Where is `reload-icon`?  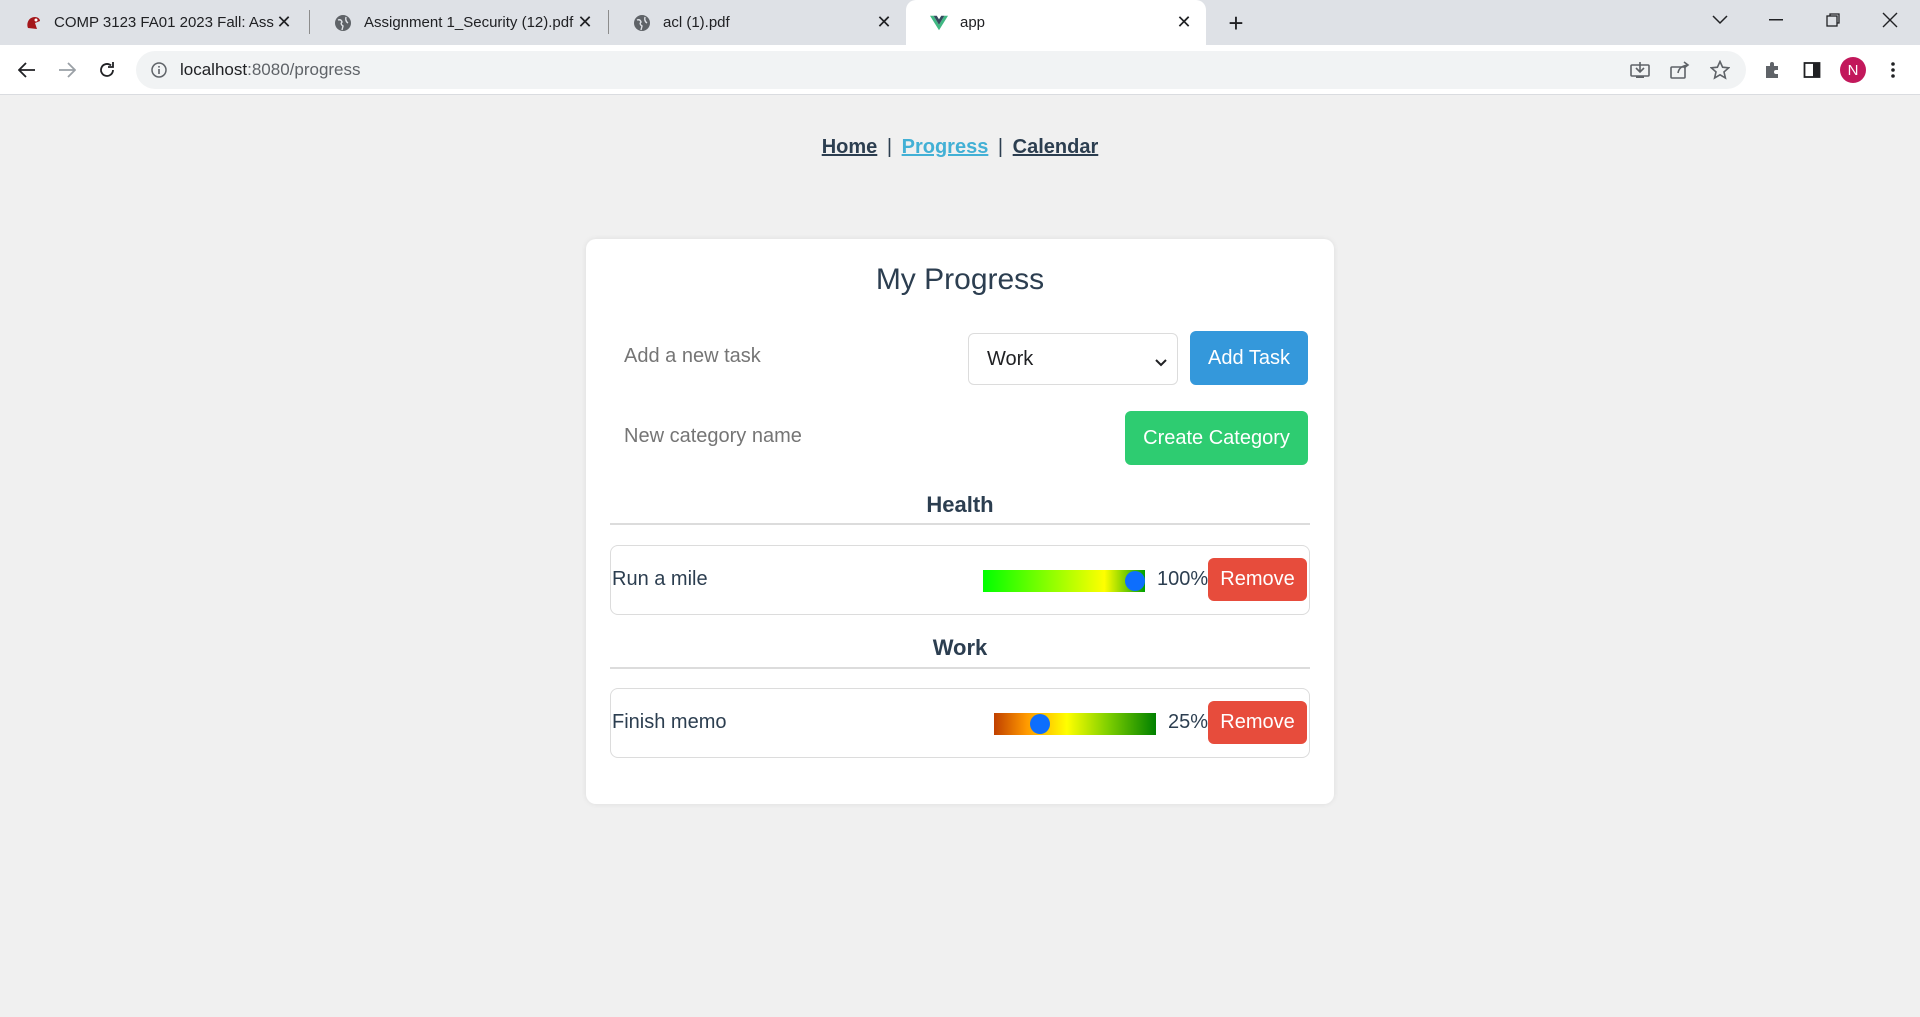 reload-icon is located at coordinates (107, 70).